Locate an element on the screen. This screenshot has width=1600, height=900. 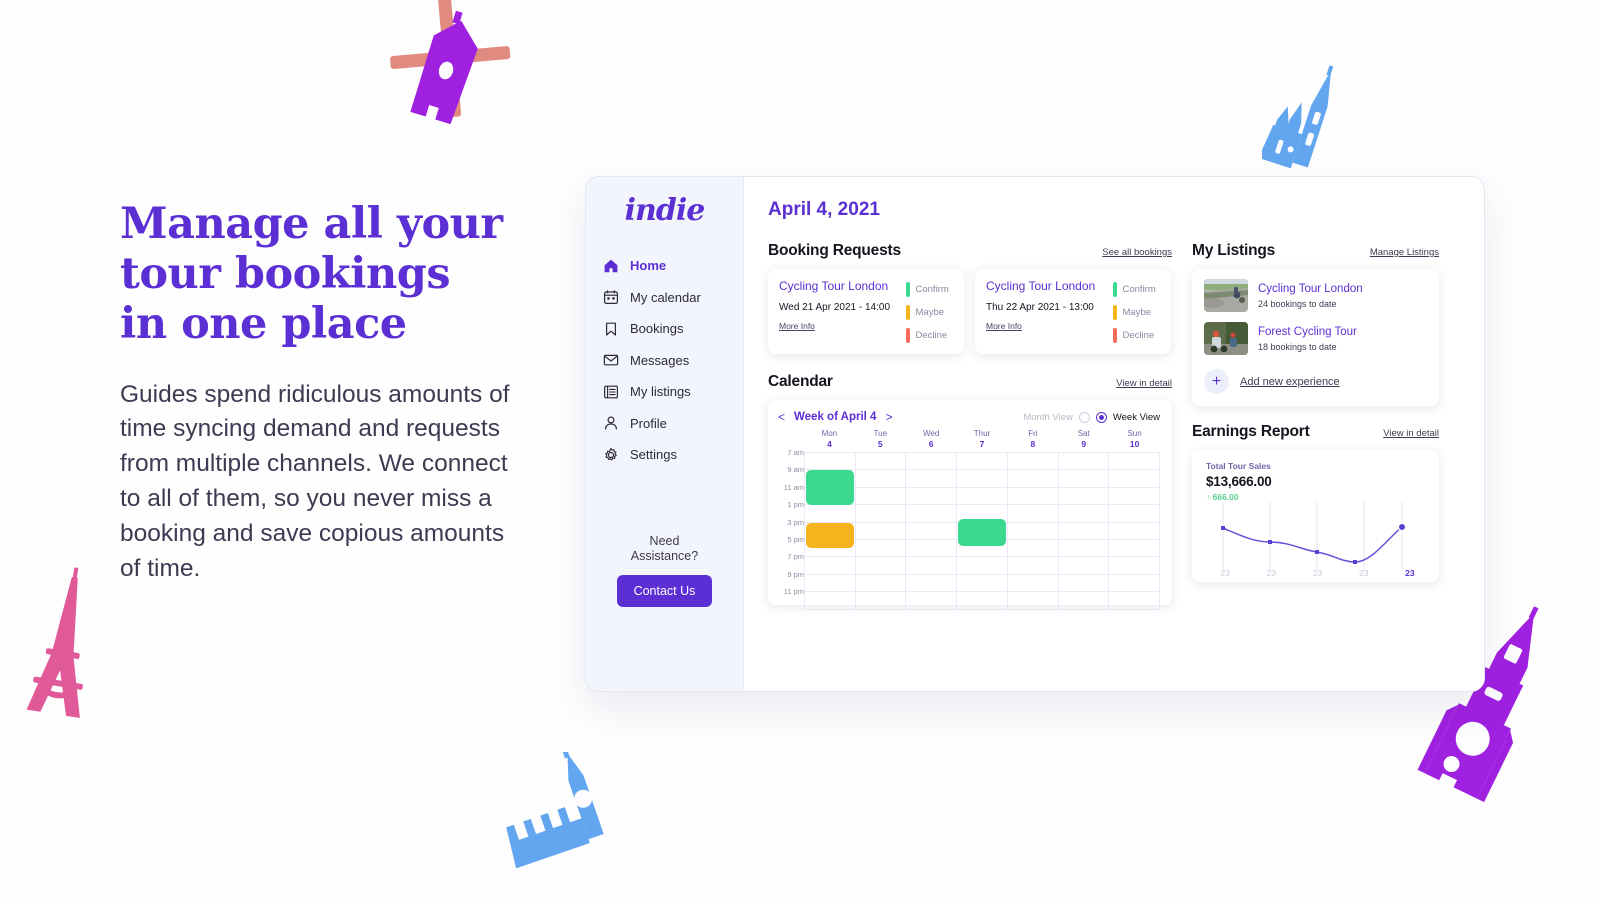
listing-item: Forest Cycling Tour 18 bookings to date is located at coordinates (1315, 338).